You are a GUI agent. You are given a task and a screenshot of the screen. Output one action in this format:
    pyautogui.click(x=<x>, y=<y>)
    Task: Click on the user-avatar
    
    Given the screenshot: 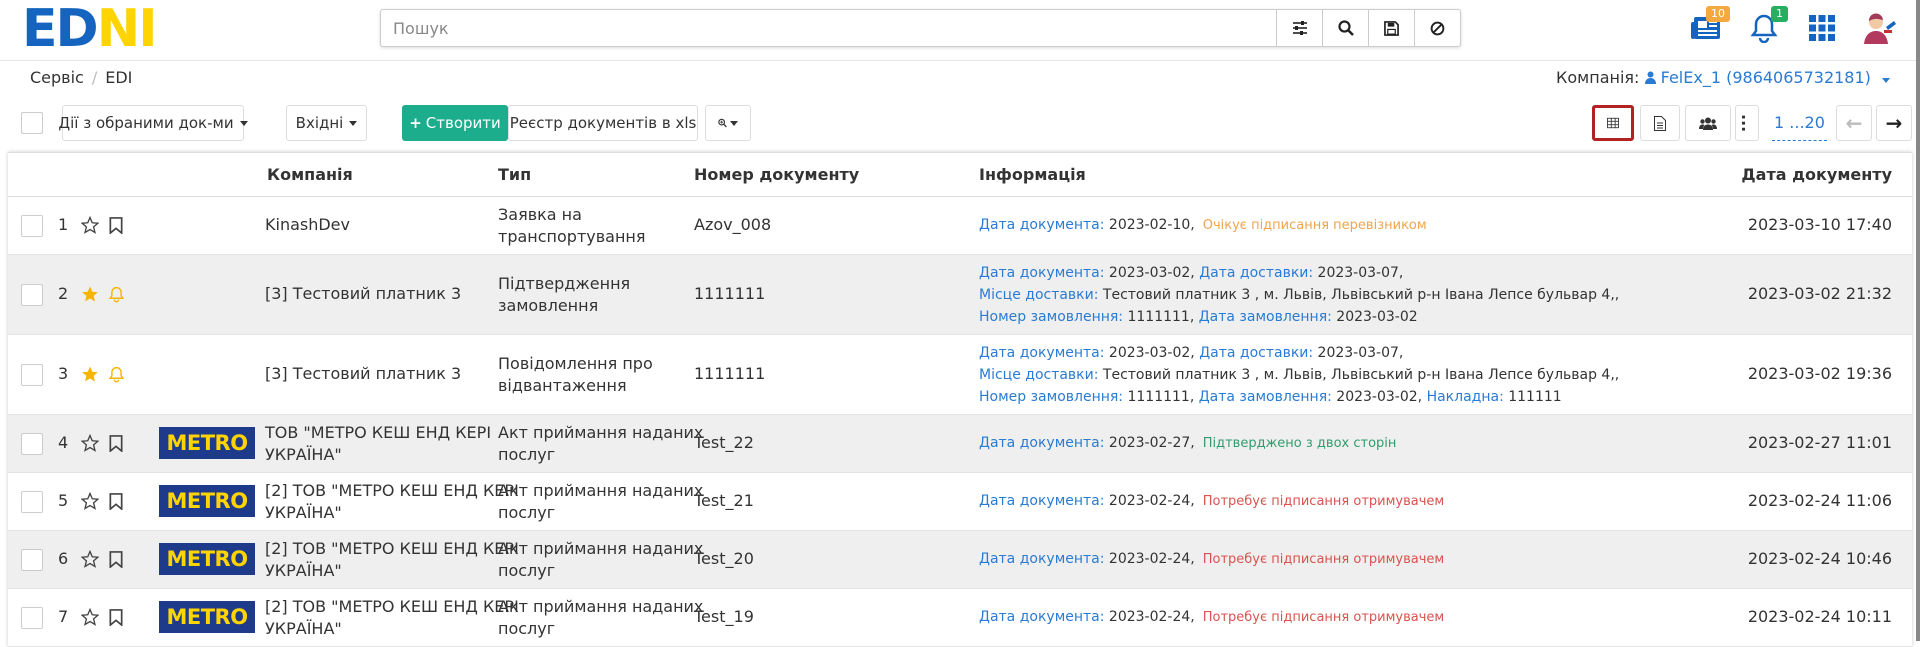 What is the action you would take?
    pyautogui.click(x=1880, y=28)
    